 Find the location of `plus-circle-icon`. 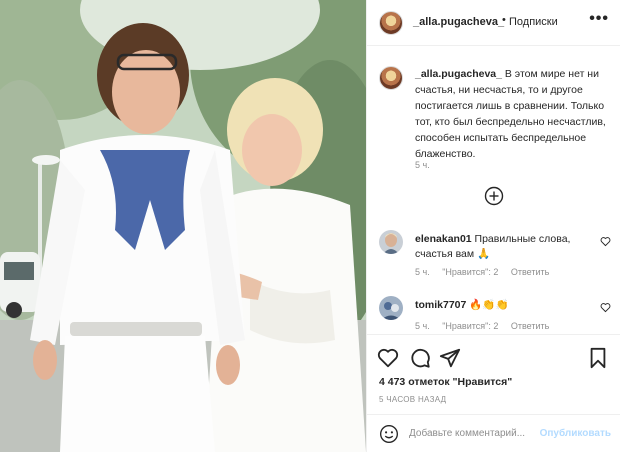

plus-circle-icon is located at coordinates (494, 196).